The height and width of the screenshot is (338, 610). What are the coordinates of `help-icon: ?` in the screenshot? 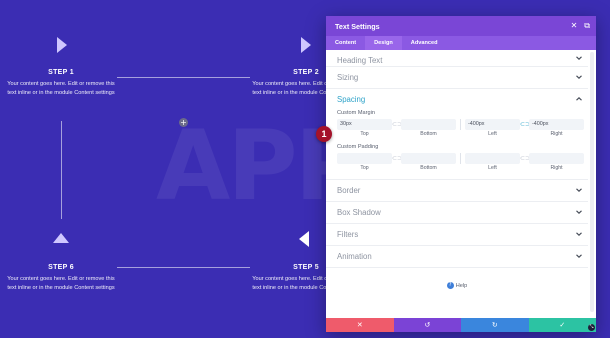 It's located at (450, 285).